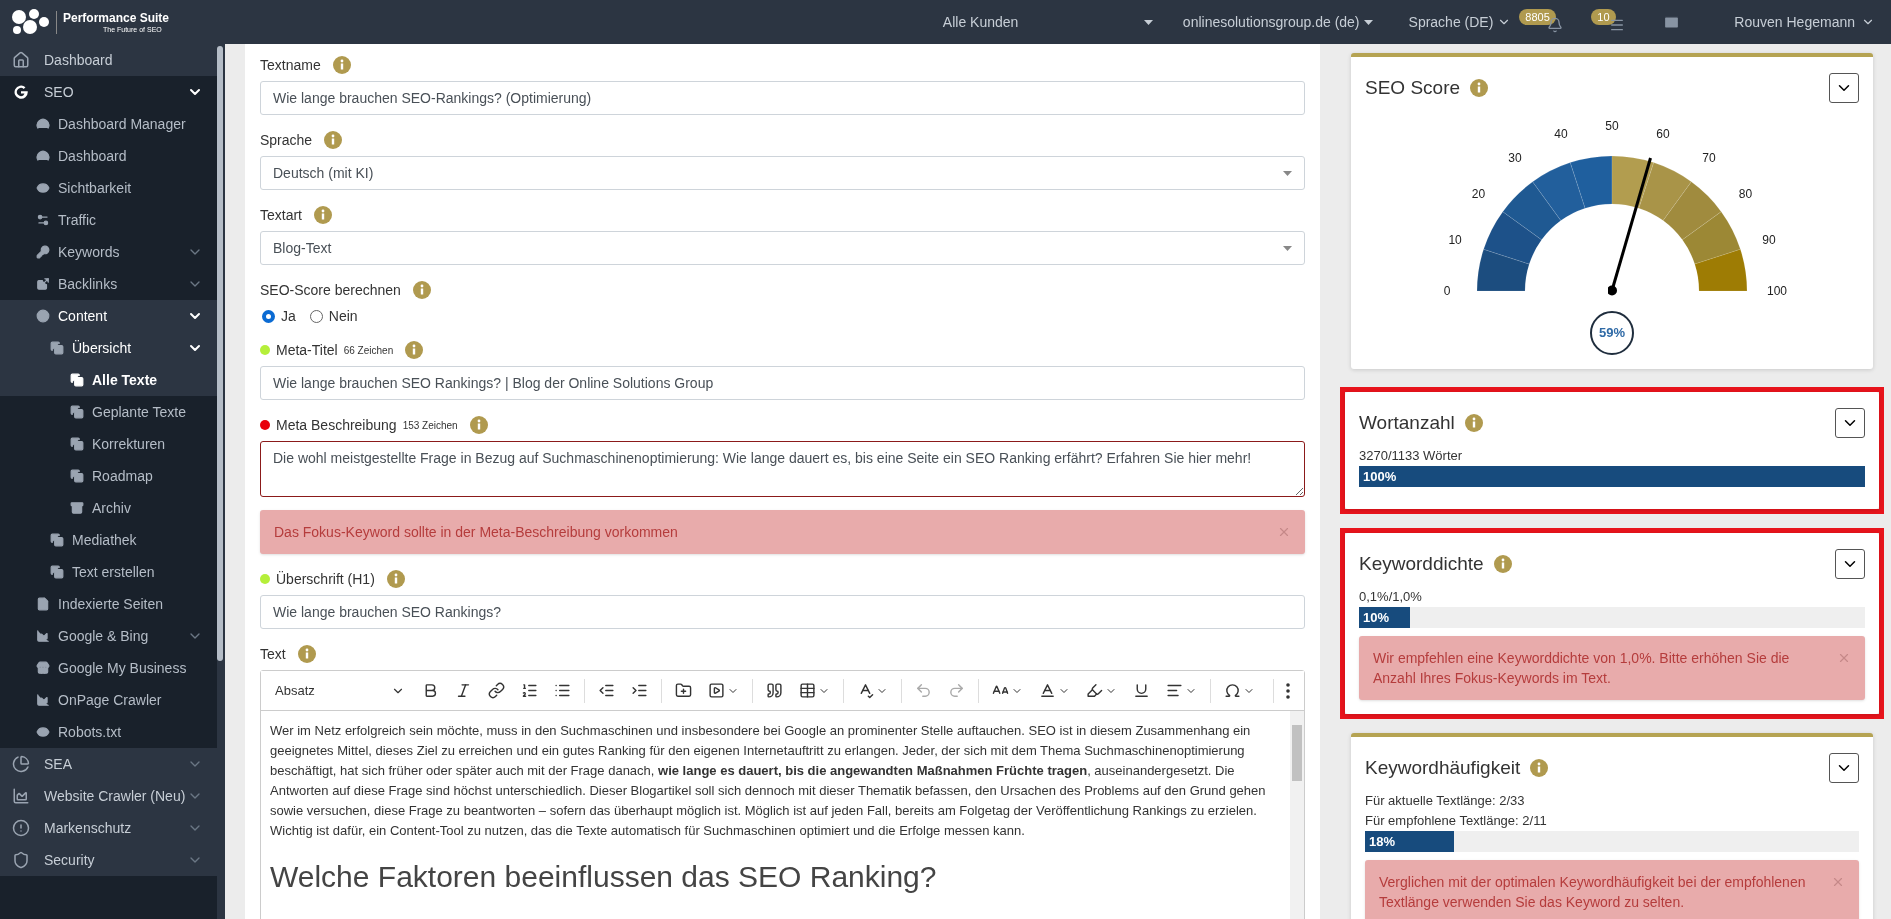 Image resolution: width=1891 pixels, height=919 pixels. Describe the element at coordinates (1612, 476) in the screenshot. I see `progress-fill: 100%` at that location.